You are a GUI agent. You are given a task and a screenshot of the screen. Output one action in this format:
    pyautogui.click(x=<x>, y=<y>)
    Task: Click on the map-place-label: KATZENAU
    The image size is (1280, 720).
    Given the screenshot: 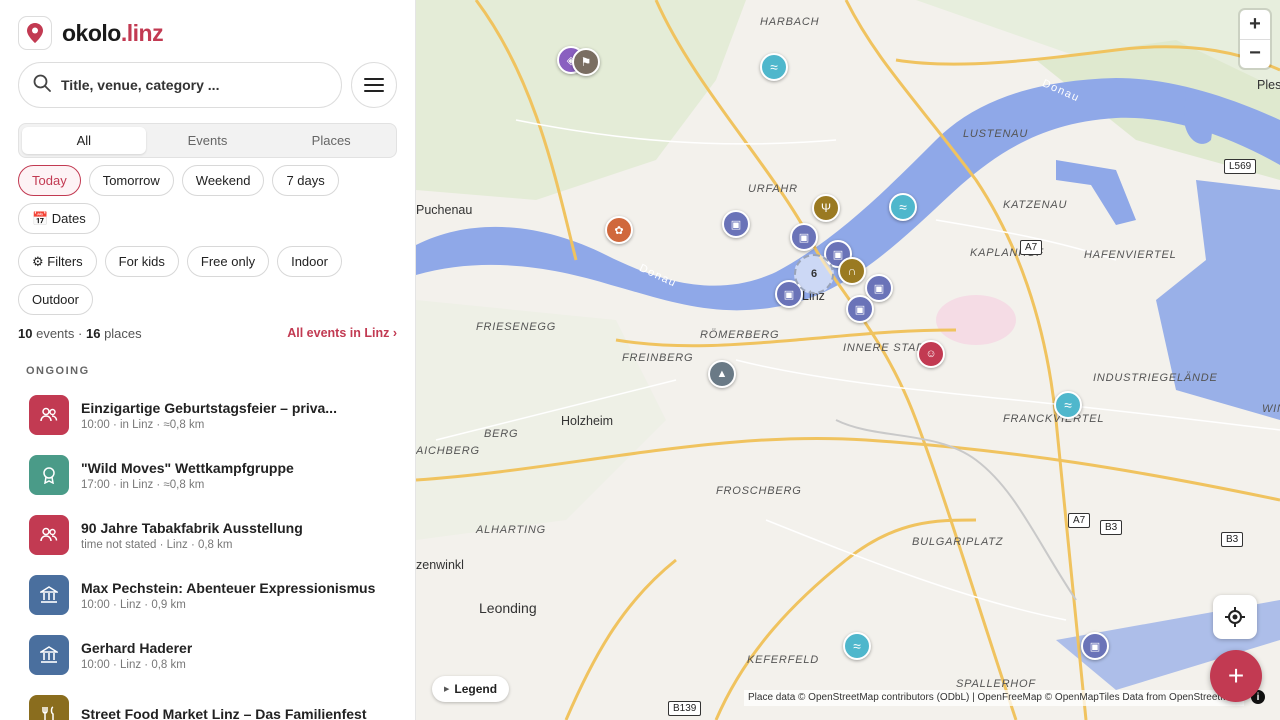 What is the action you would take?
    pyautogui.click(x=1035, y=205)
    